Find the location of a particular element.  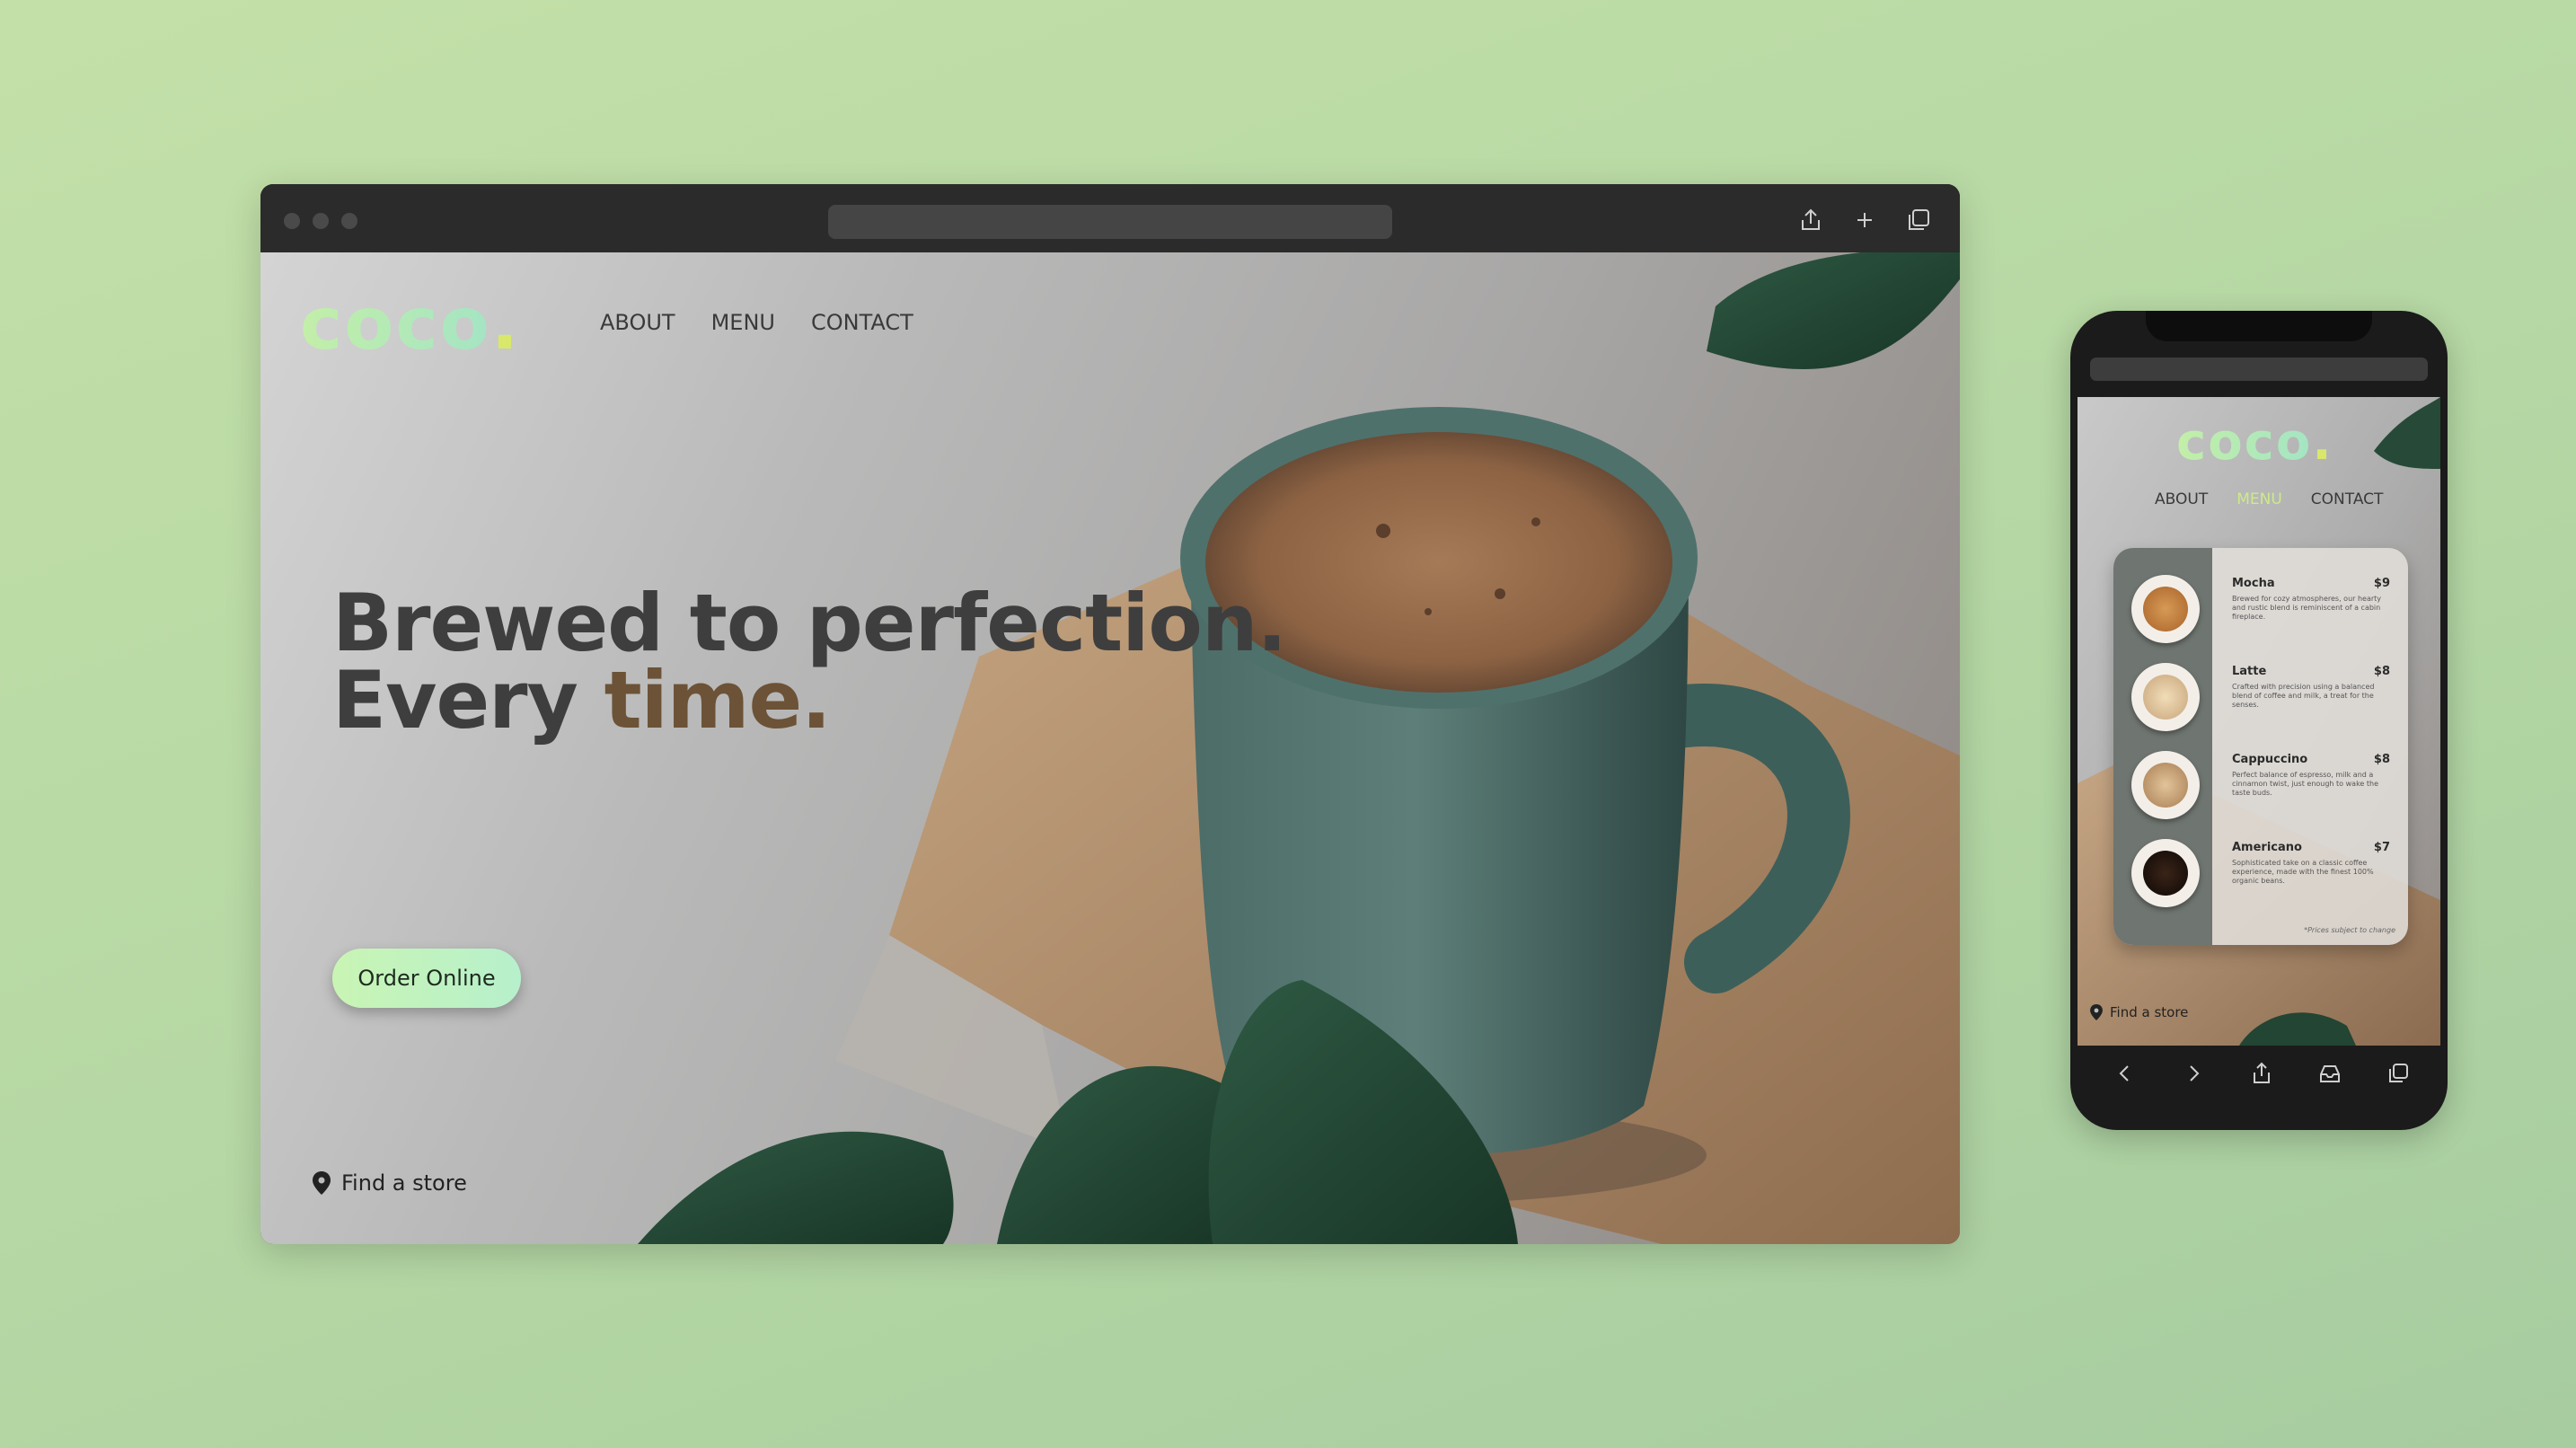

mobile-nav: ABOUT MENU CONTACT is located at coordinates (2269, 499).